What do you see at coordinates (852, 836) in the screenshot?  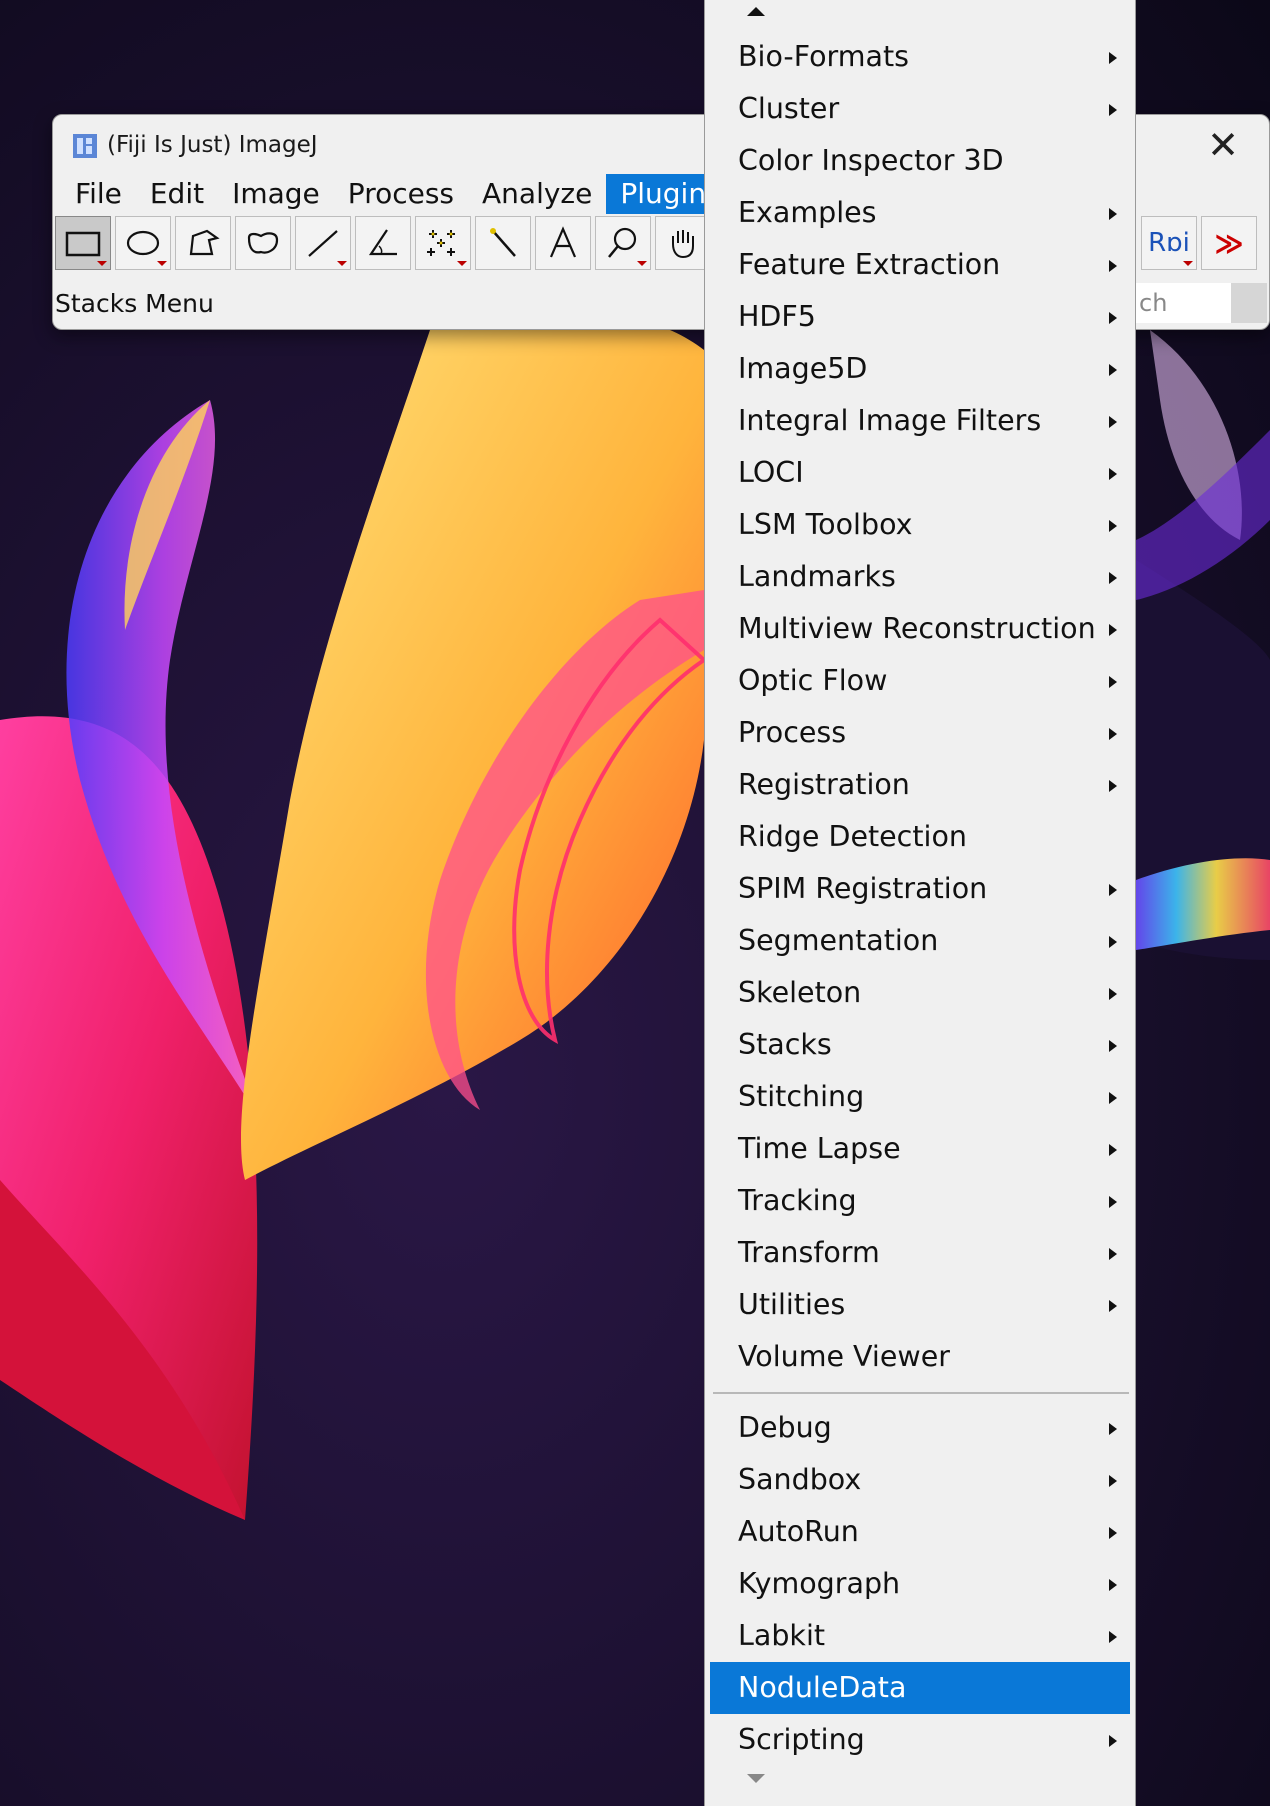 I see `menu-item-label: Ridge Detection` at bounding box center [852, 836].